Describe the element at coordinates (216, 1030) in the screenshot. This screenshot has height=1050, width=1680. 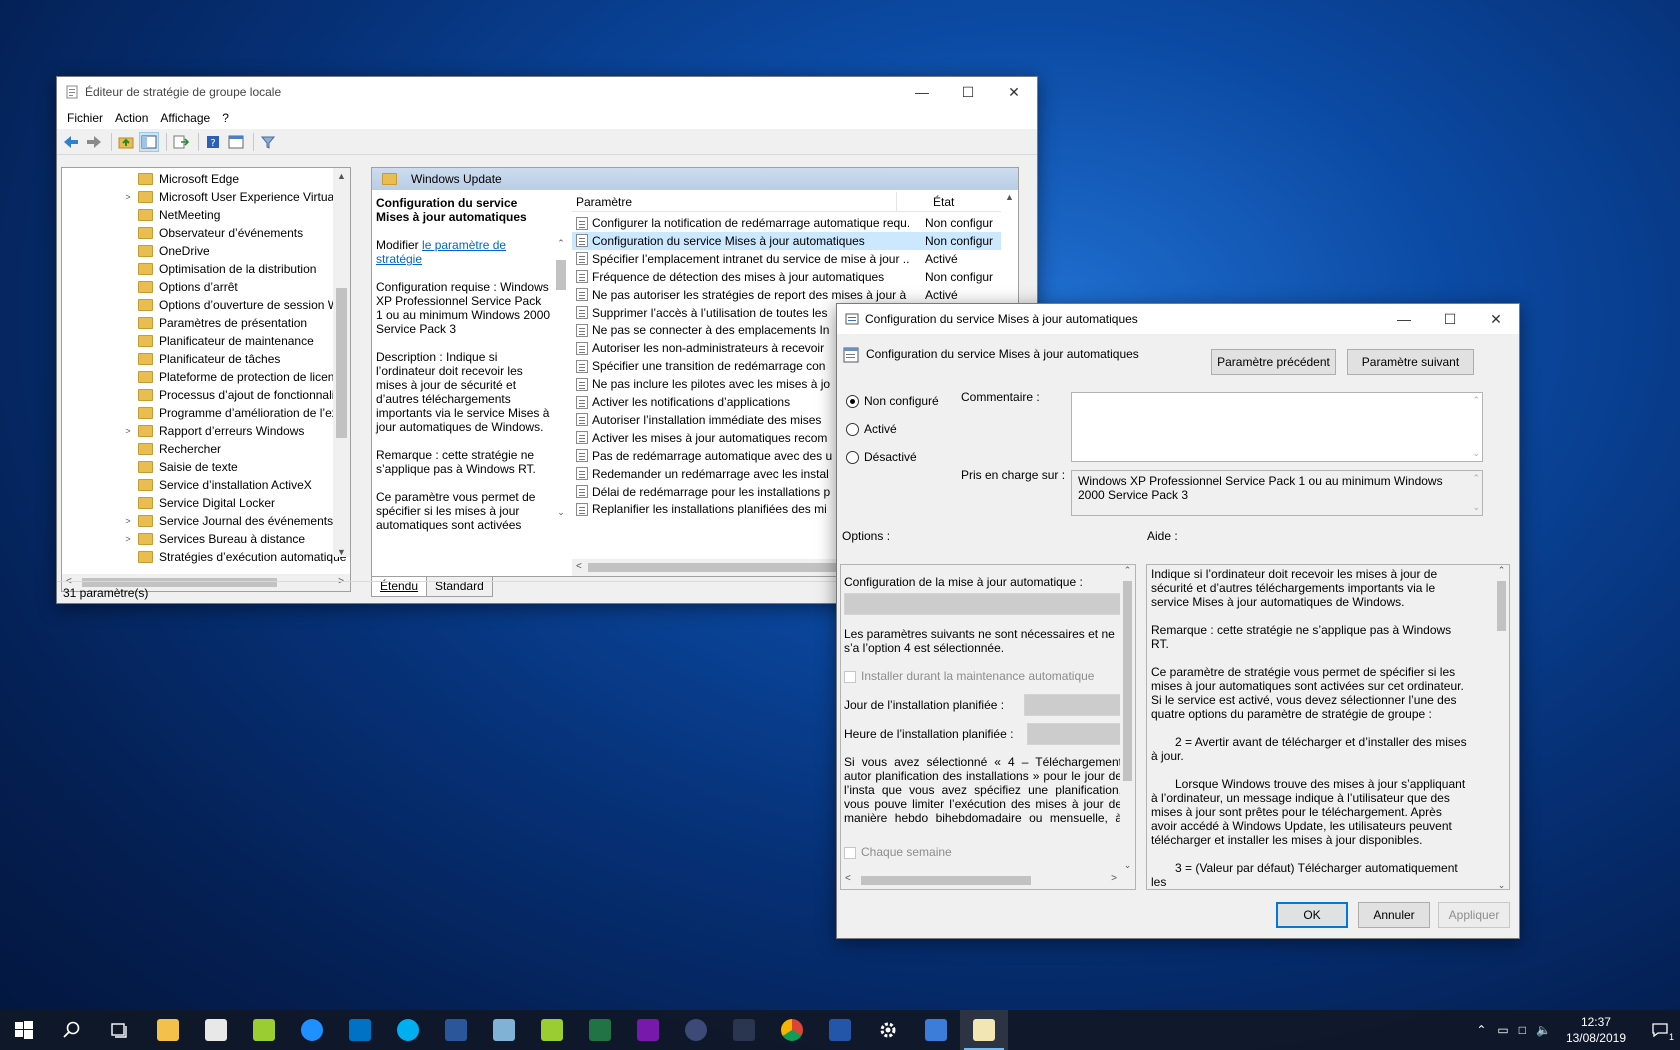
I see `store-icon` at that location.